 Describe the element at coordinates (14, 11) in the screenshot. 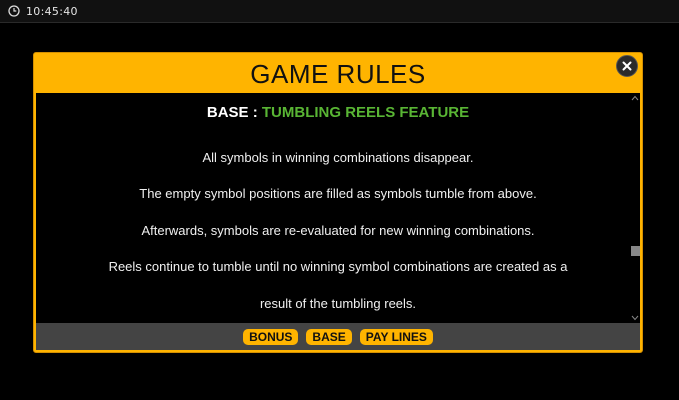

I see `clock-icon` at that location.